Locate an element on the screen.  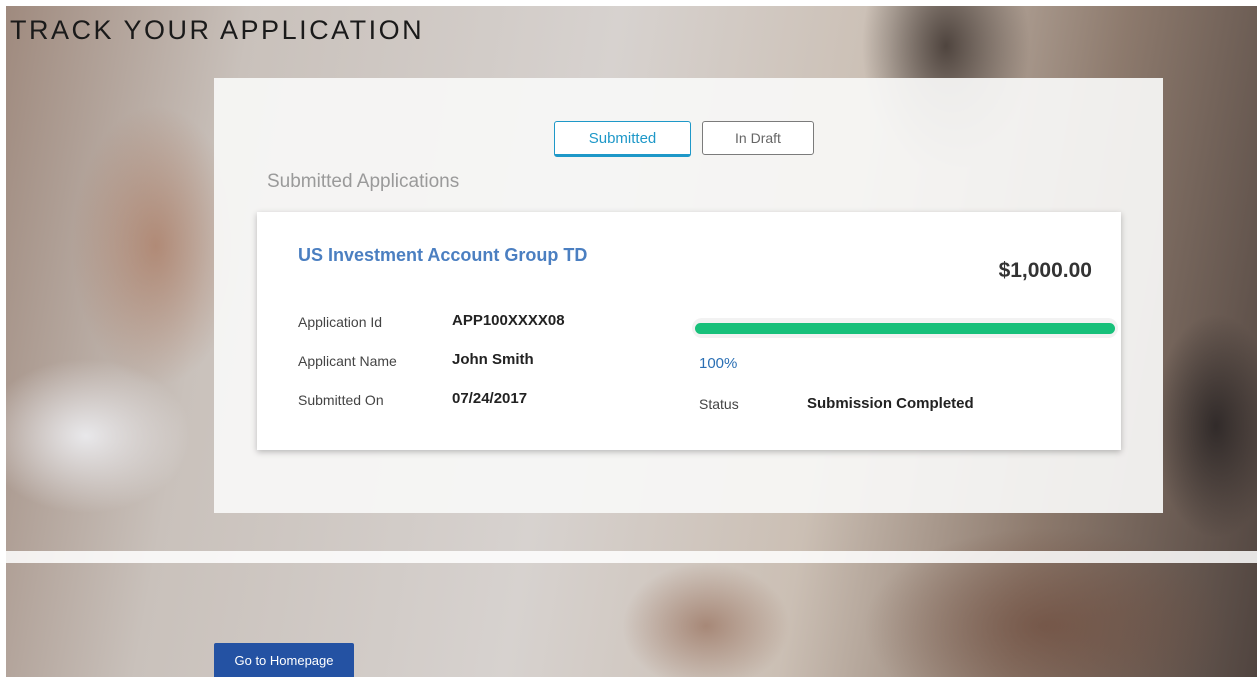
page-title: TRACK YOUR APPLICATION is located at coordinates (217, 30).